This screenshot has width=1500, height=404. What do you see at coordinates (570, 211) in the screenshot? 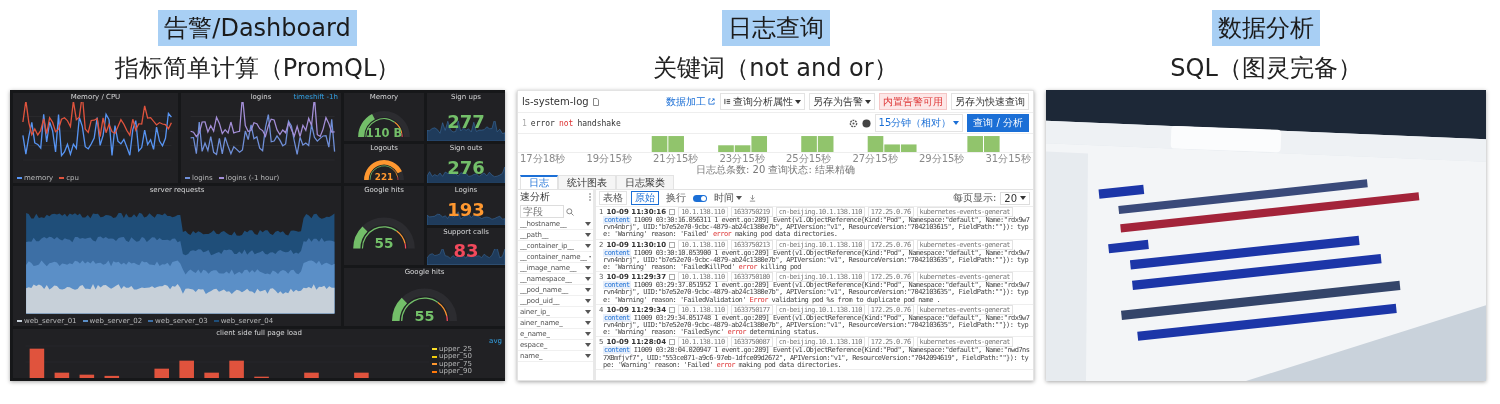
I see `search-icon` at bounding box center [570, 211].